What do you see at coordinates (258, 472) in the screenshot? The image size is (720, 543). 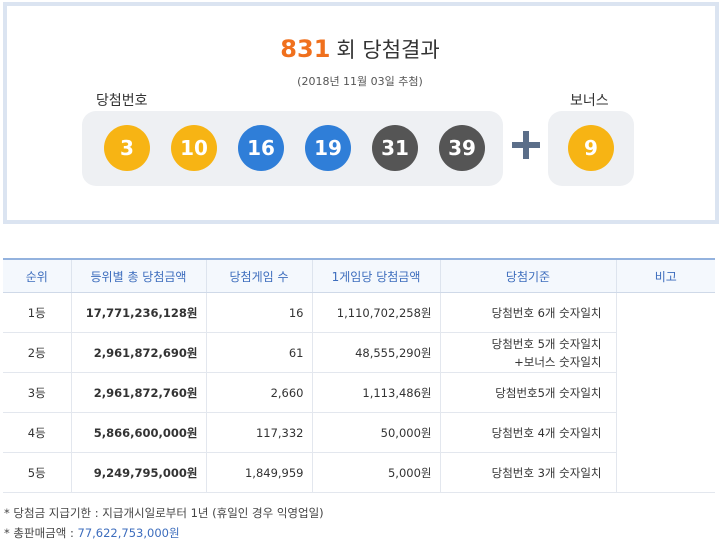 I see `winning-games-cell: 1,849,959` at bounding box center [258, 472].